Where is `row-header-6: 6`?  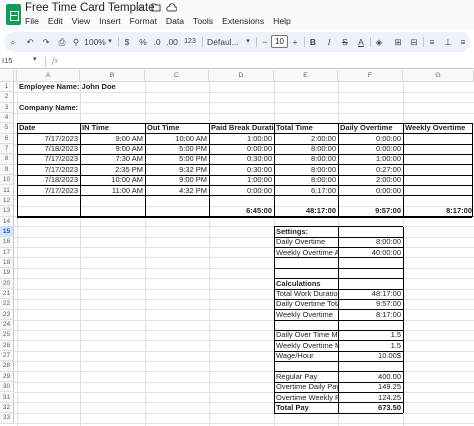
row-header-6: 6 is located at coordinates (7, 139).